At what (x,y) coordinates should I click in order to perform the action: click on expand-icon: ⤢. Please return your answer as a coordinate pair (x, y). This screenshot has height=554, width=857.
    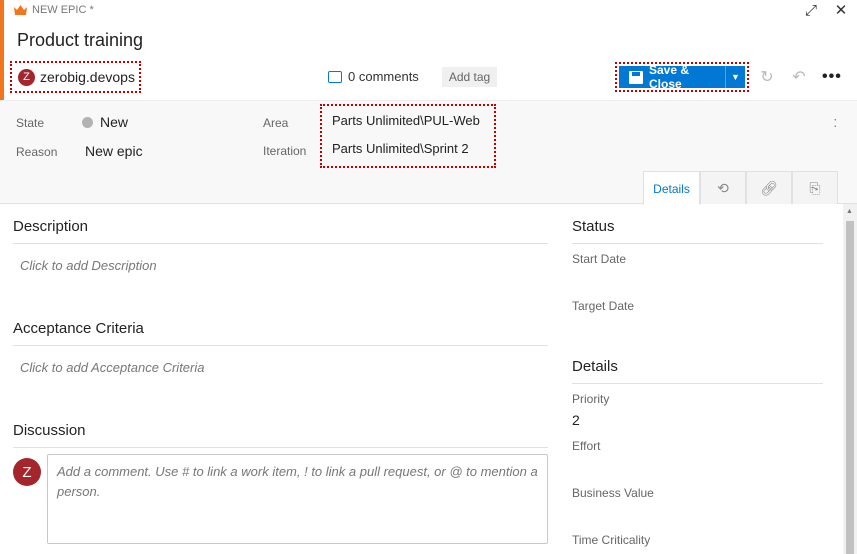
    Looking at the image, I should click on (811, 11).